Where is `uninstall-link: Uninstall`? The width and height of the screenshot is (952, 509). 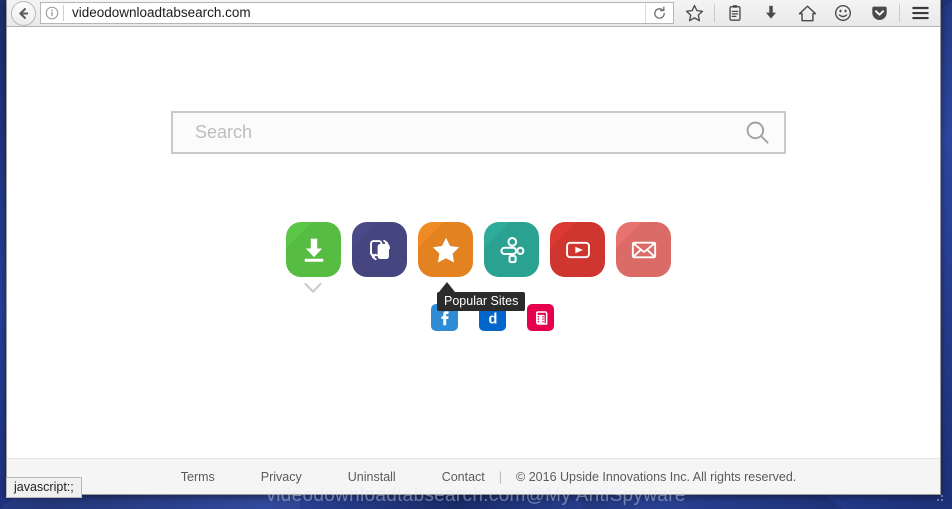
uninstall-link: Uninstall is located at coordinates (372, 477).